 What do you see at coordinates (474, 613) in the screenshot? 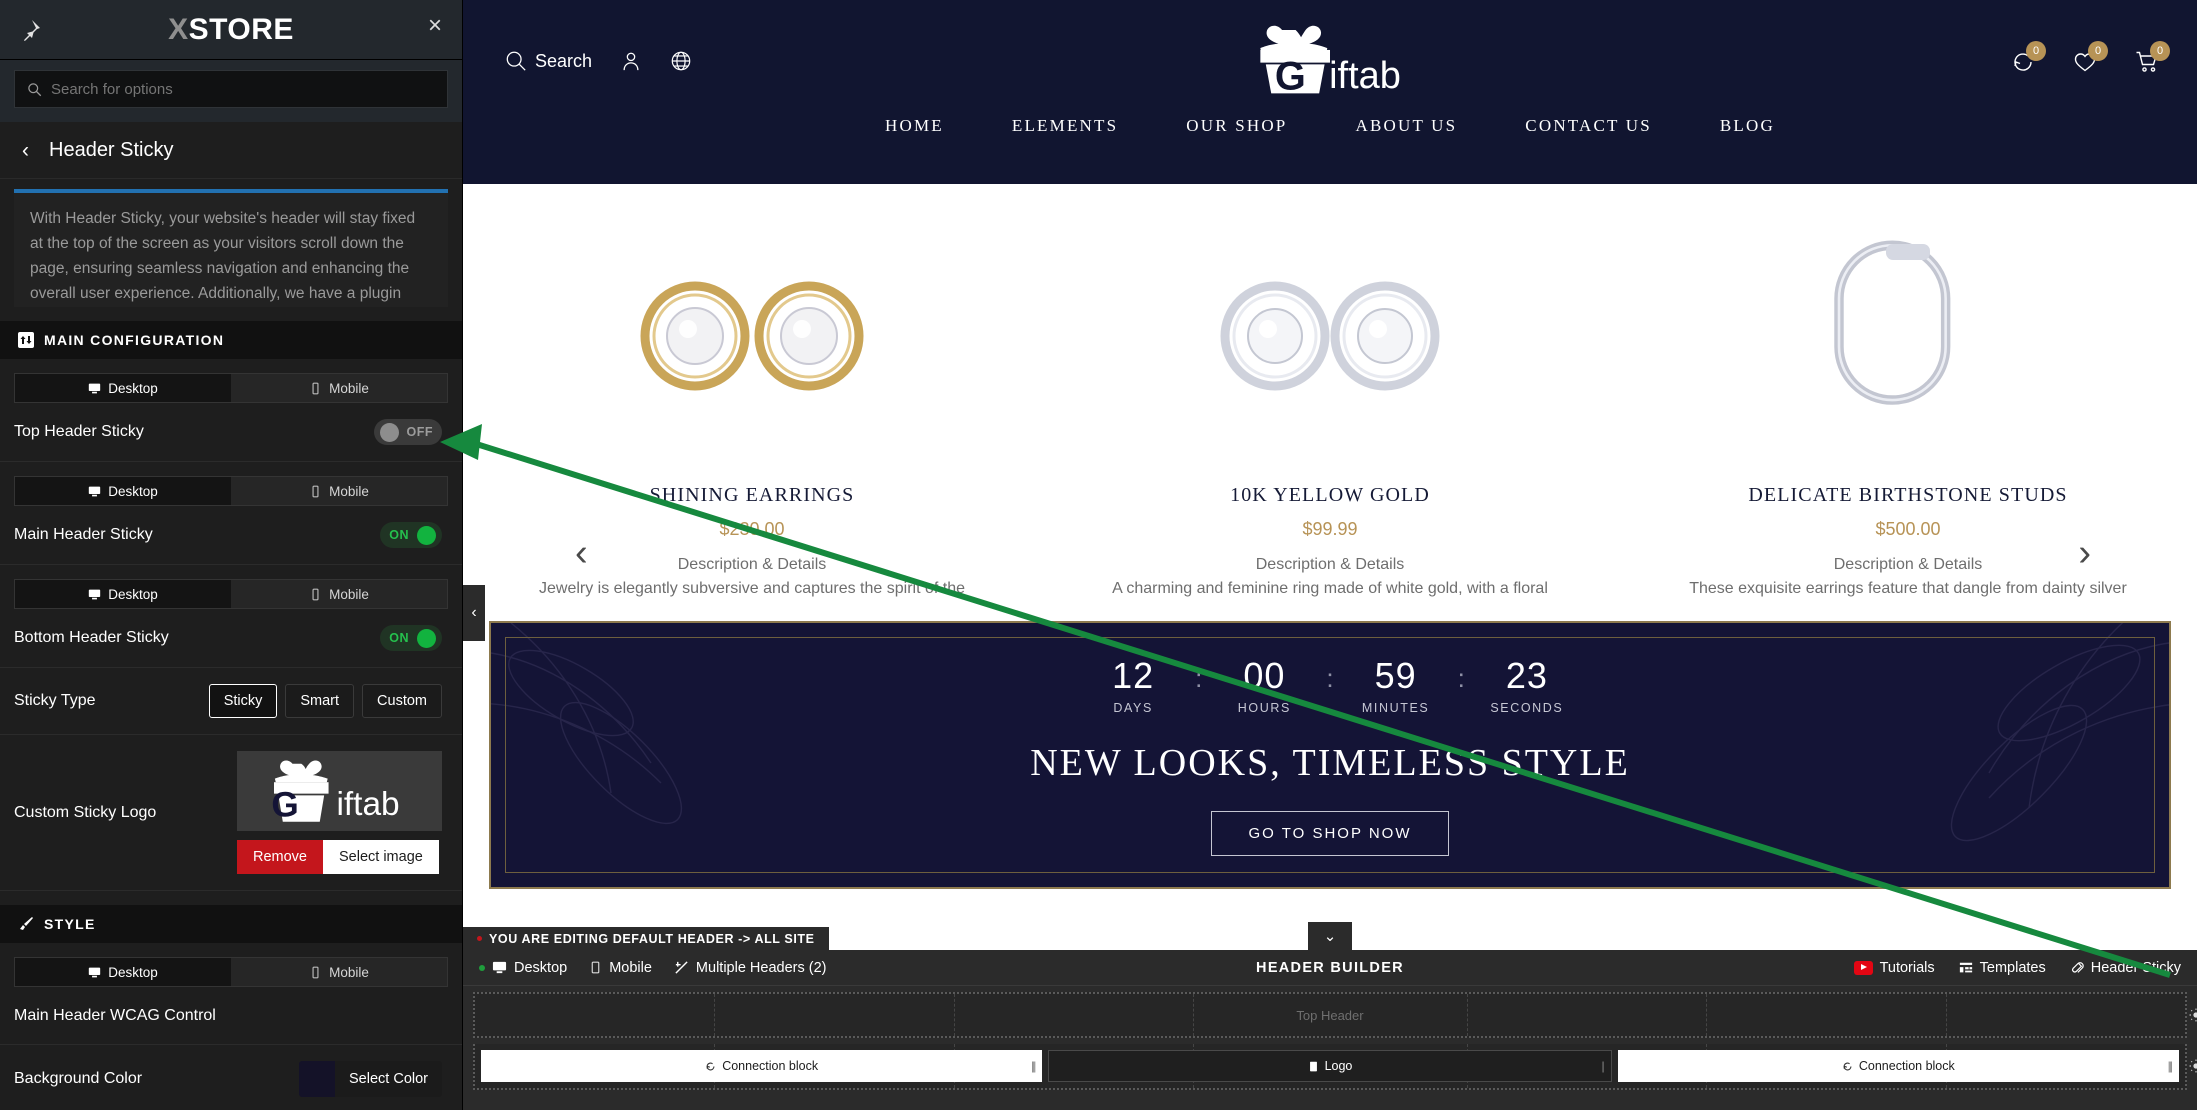
I see `collapse-panel-icon: ‹` at bounding box center [474, 613].